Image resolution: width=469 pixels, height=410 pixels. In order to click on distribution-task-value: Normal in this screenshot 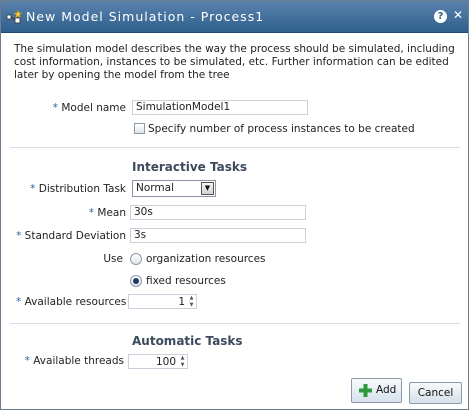, I will do `click(155, 188)`.